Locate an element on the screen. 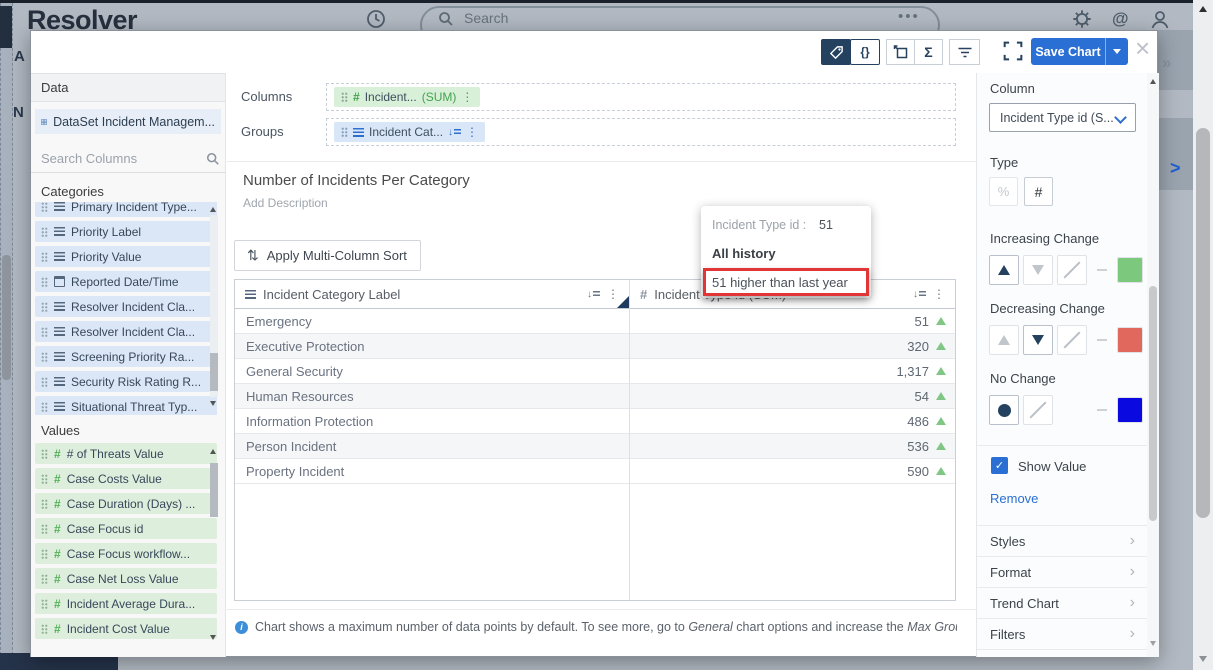 Image resolution: width=1213 pixels, height=670 pixels. settings-gear-icon is located at coordinates (1082, 19).